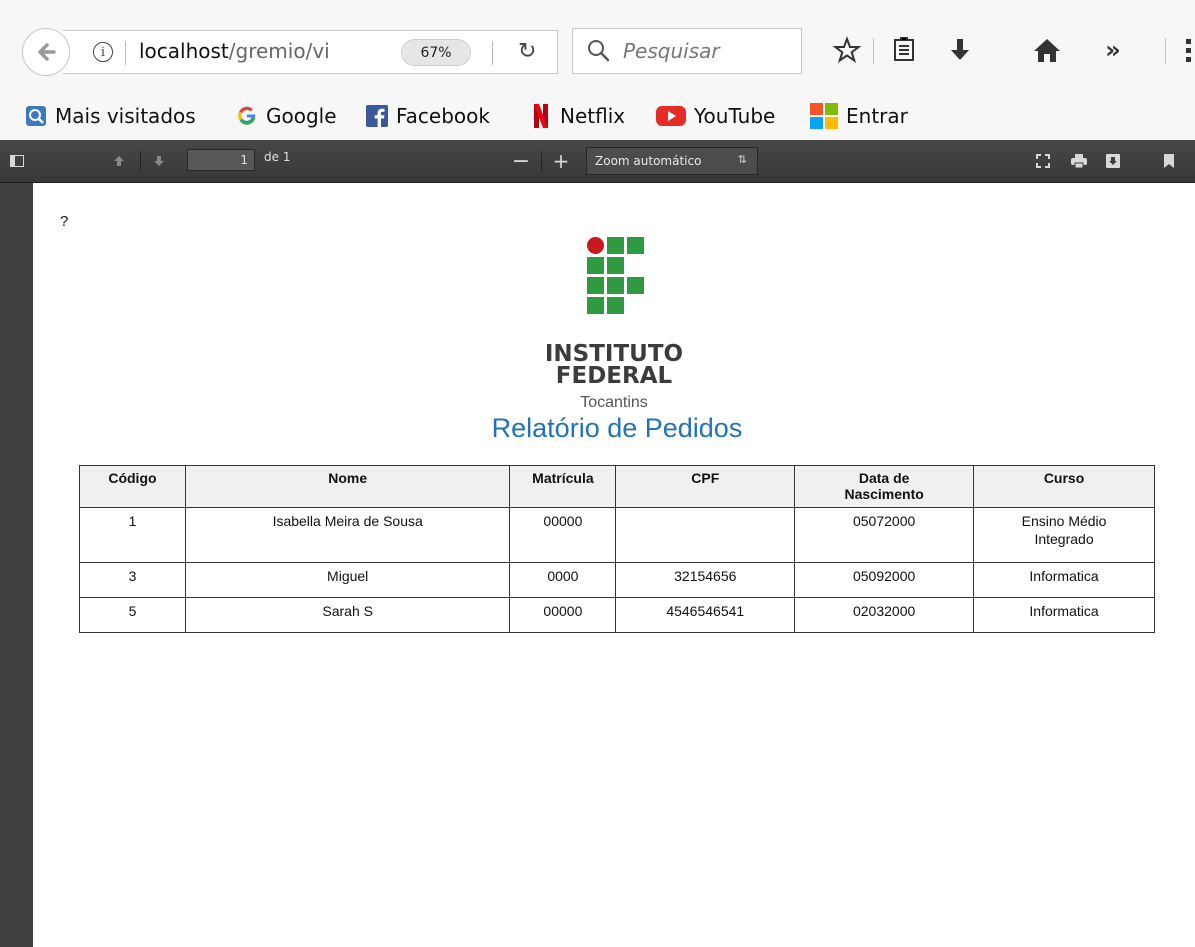 The image size is (1195, 947). Describe the element at coordinates (671, 116) in the screenshot. I see `youtube-icon` at that location.